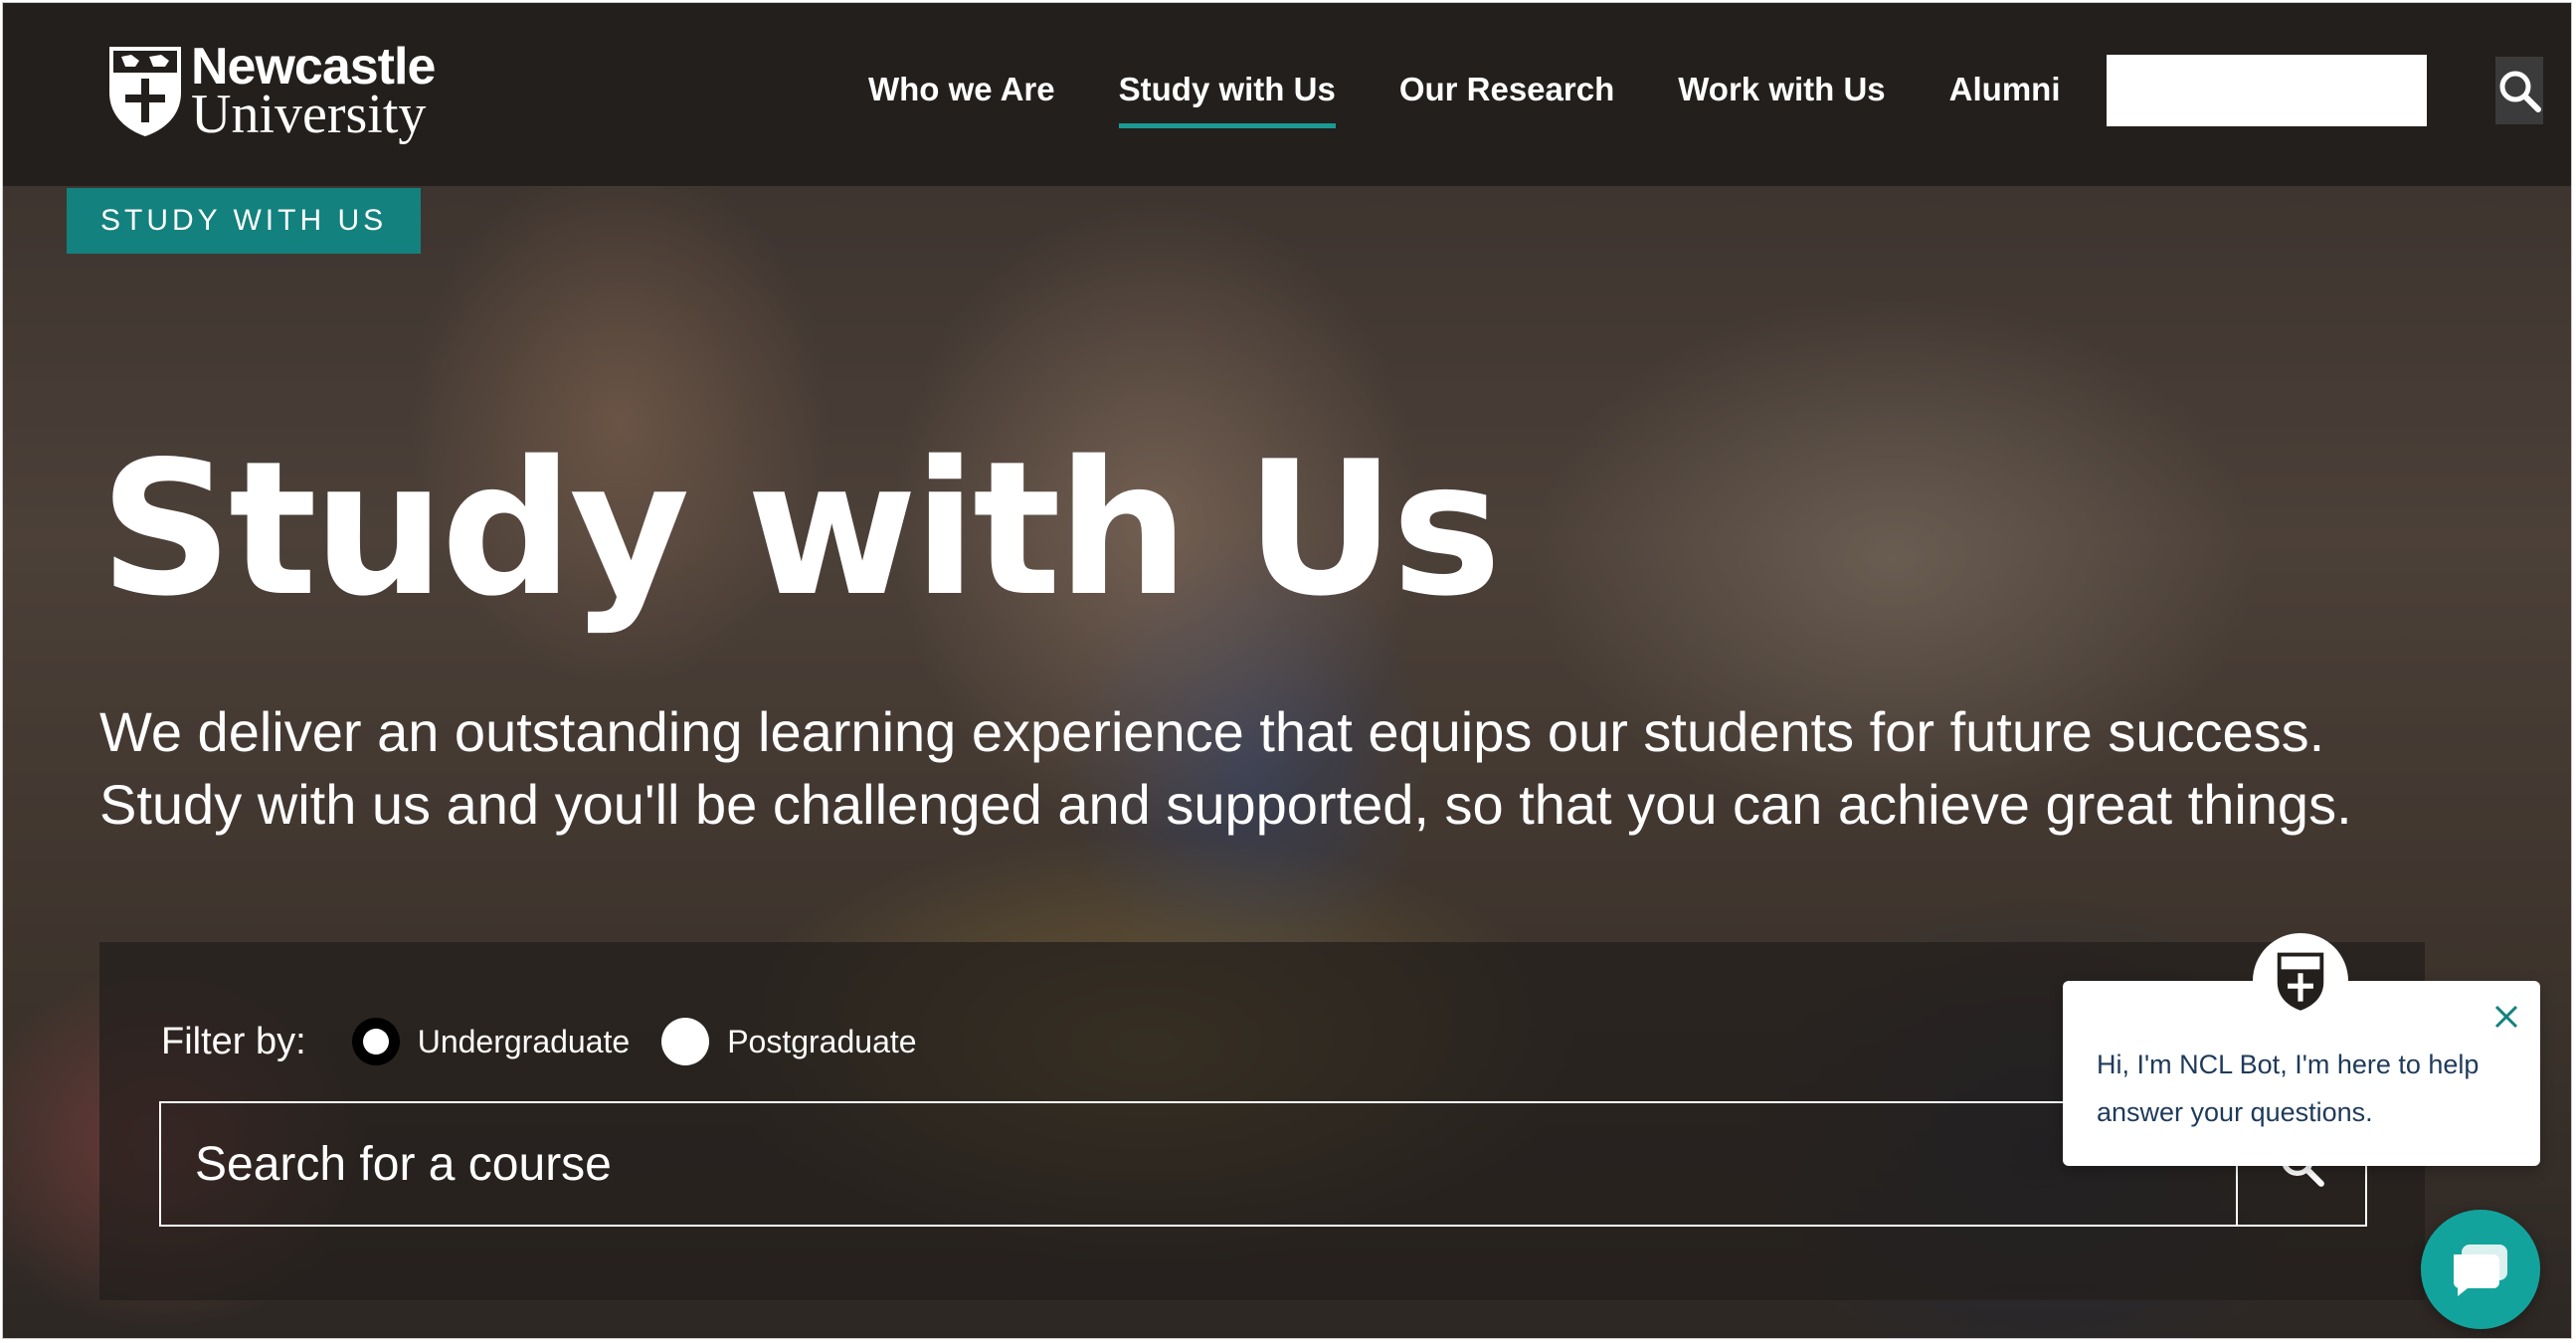 This screenshot has height=1343, width=2576. I want to click on site-search-input, so click(2302, 90).